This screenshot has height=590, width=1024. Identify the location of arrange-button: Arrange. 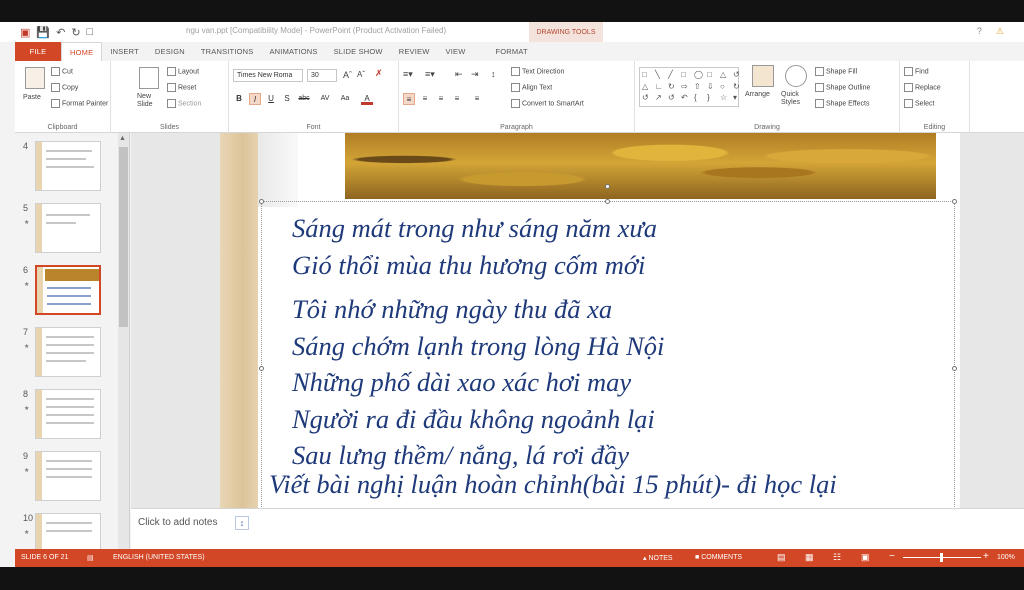
(757, 94).